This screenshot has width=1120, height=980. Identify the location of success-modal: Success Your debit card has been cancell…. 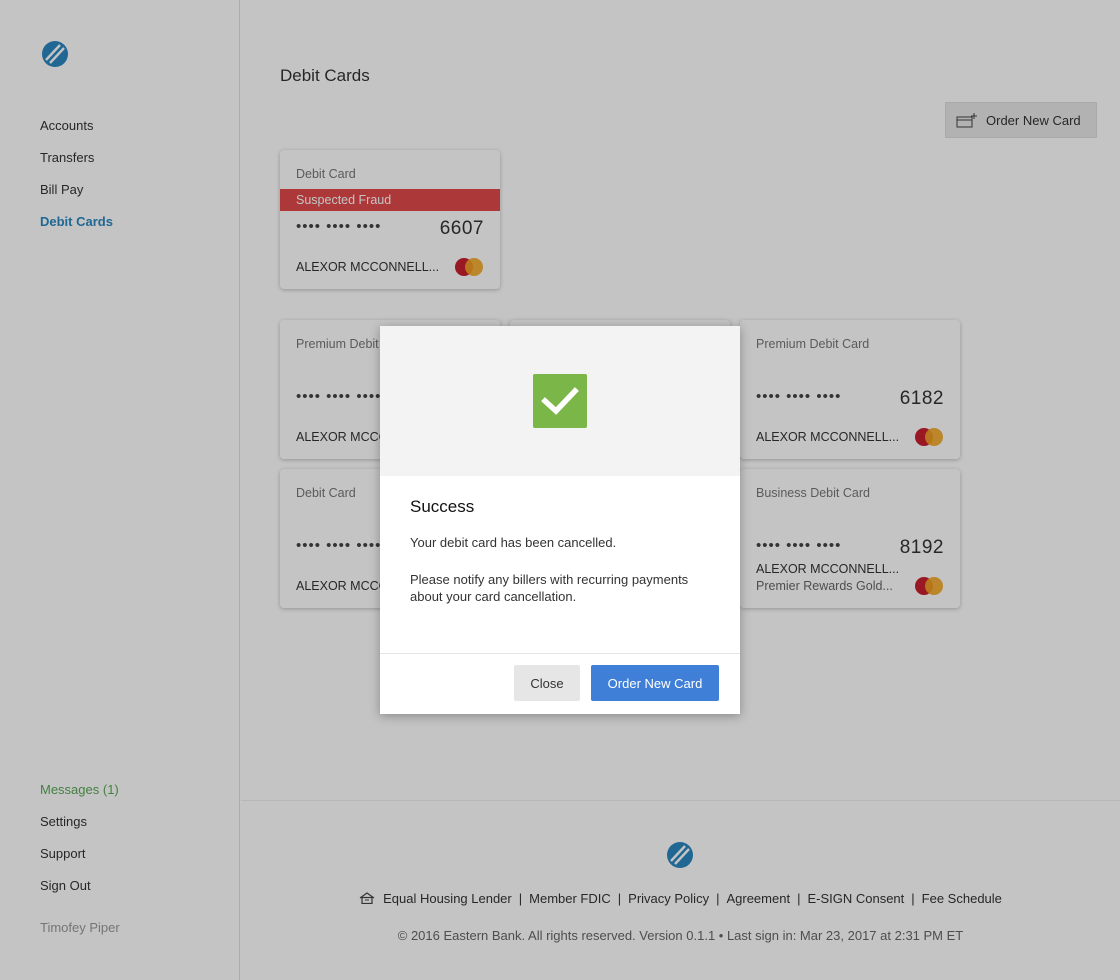
(560, 520).